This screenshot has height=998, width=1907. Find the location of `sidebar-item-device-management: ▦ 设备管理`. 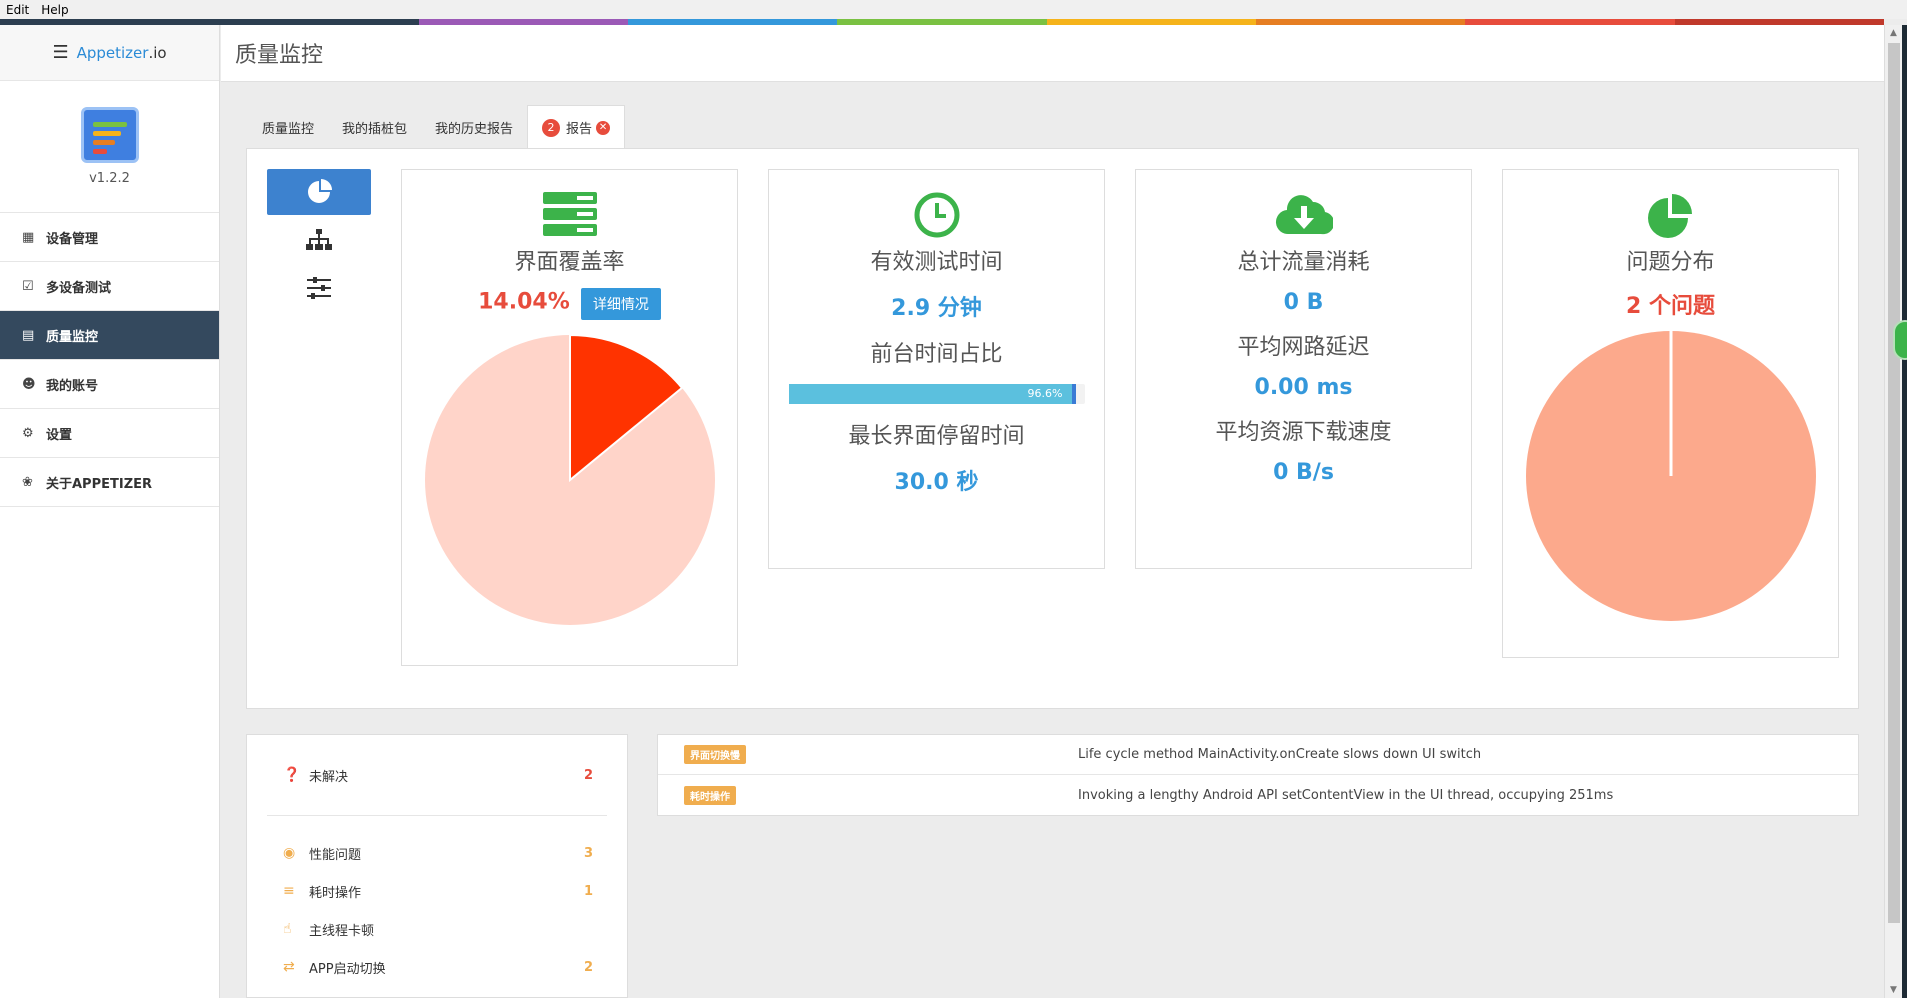

sidebar-item-device-management: ▦ 设备管理 is located at coordinates (109, 237).